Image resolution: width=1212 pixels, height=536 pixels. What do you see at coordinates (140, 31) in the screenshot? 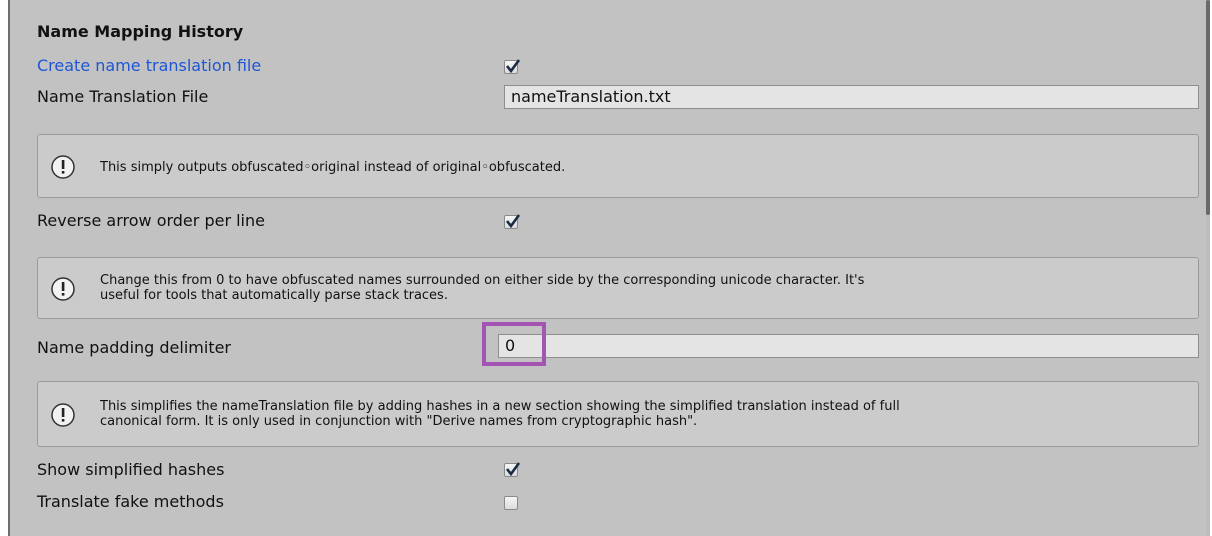
I see `section-title: Name Mapping History` at bounding box center [140, 31].